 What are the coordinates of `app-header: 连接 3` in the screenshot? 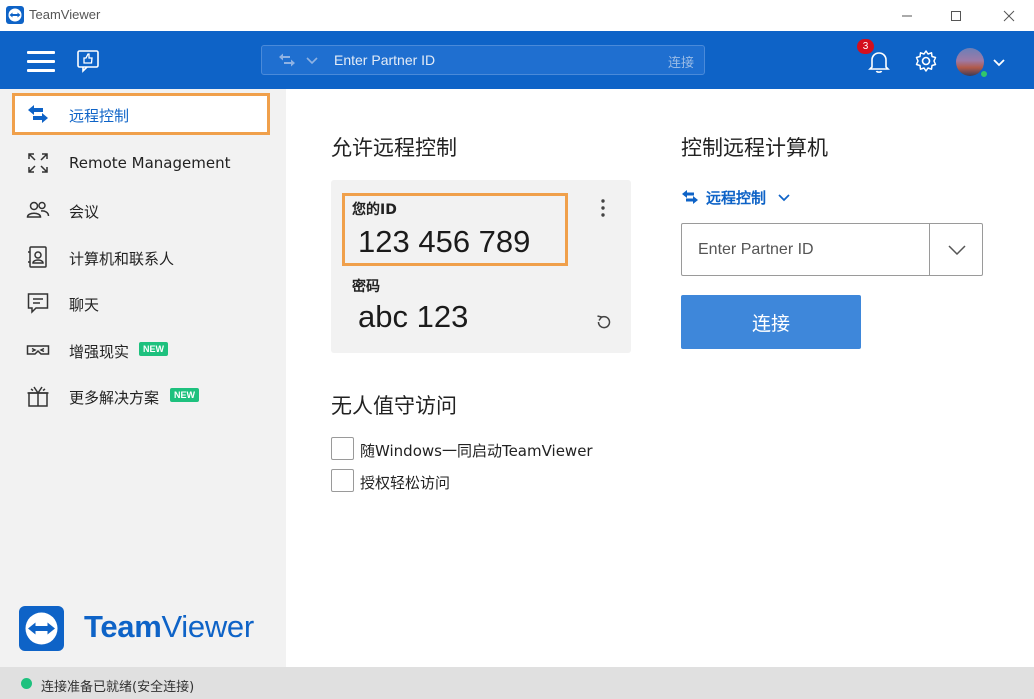 It's located at (517, 60).